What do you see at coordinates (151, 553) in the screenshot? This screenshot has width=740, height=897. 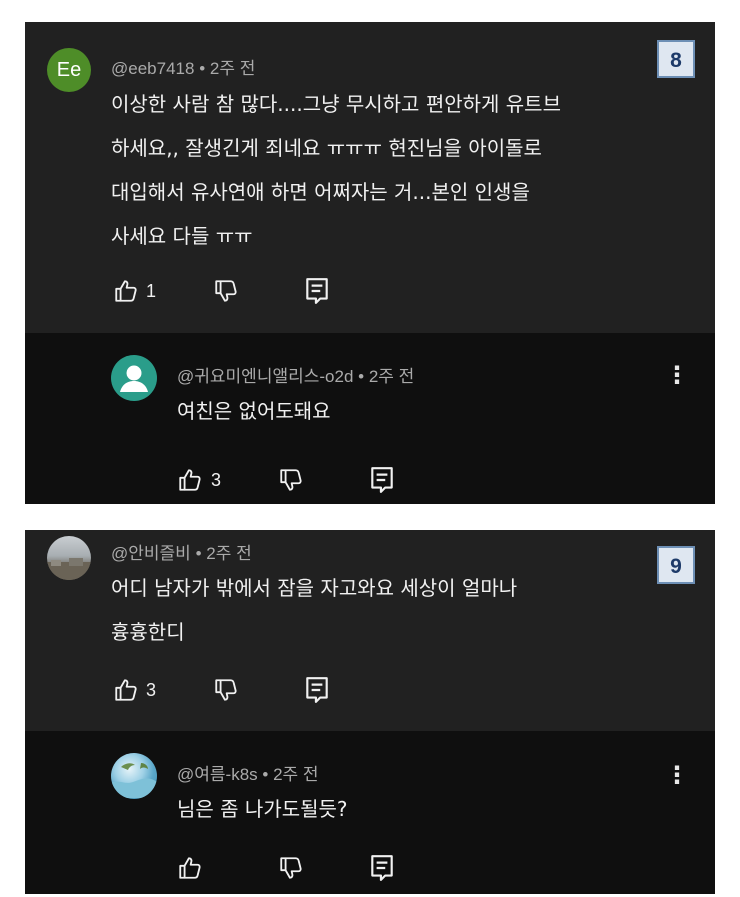 I see `author-handle: @안비즐비` at bounding box center [151, 553].